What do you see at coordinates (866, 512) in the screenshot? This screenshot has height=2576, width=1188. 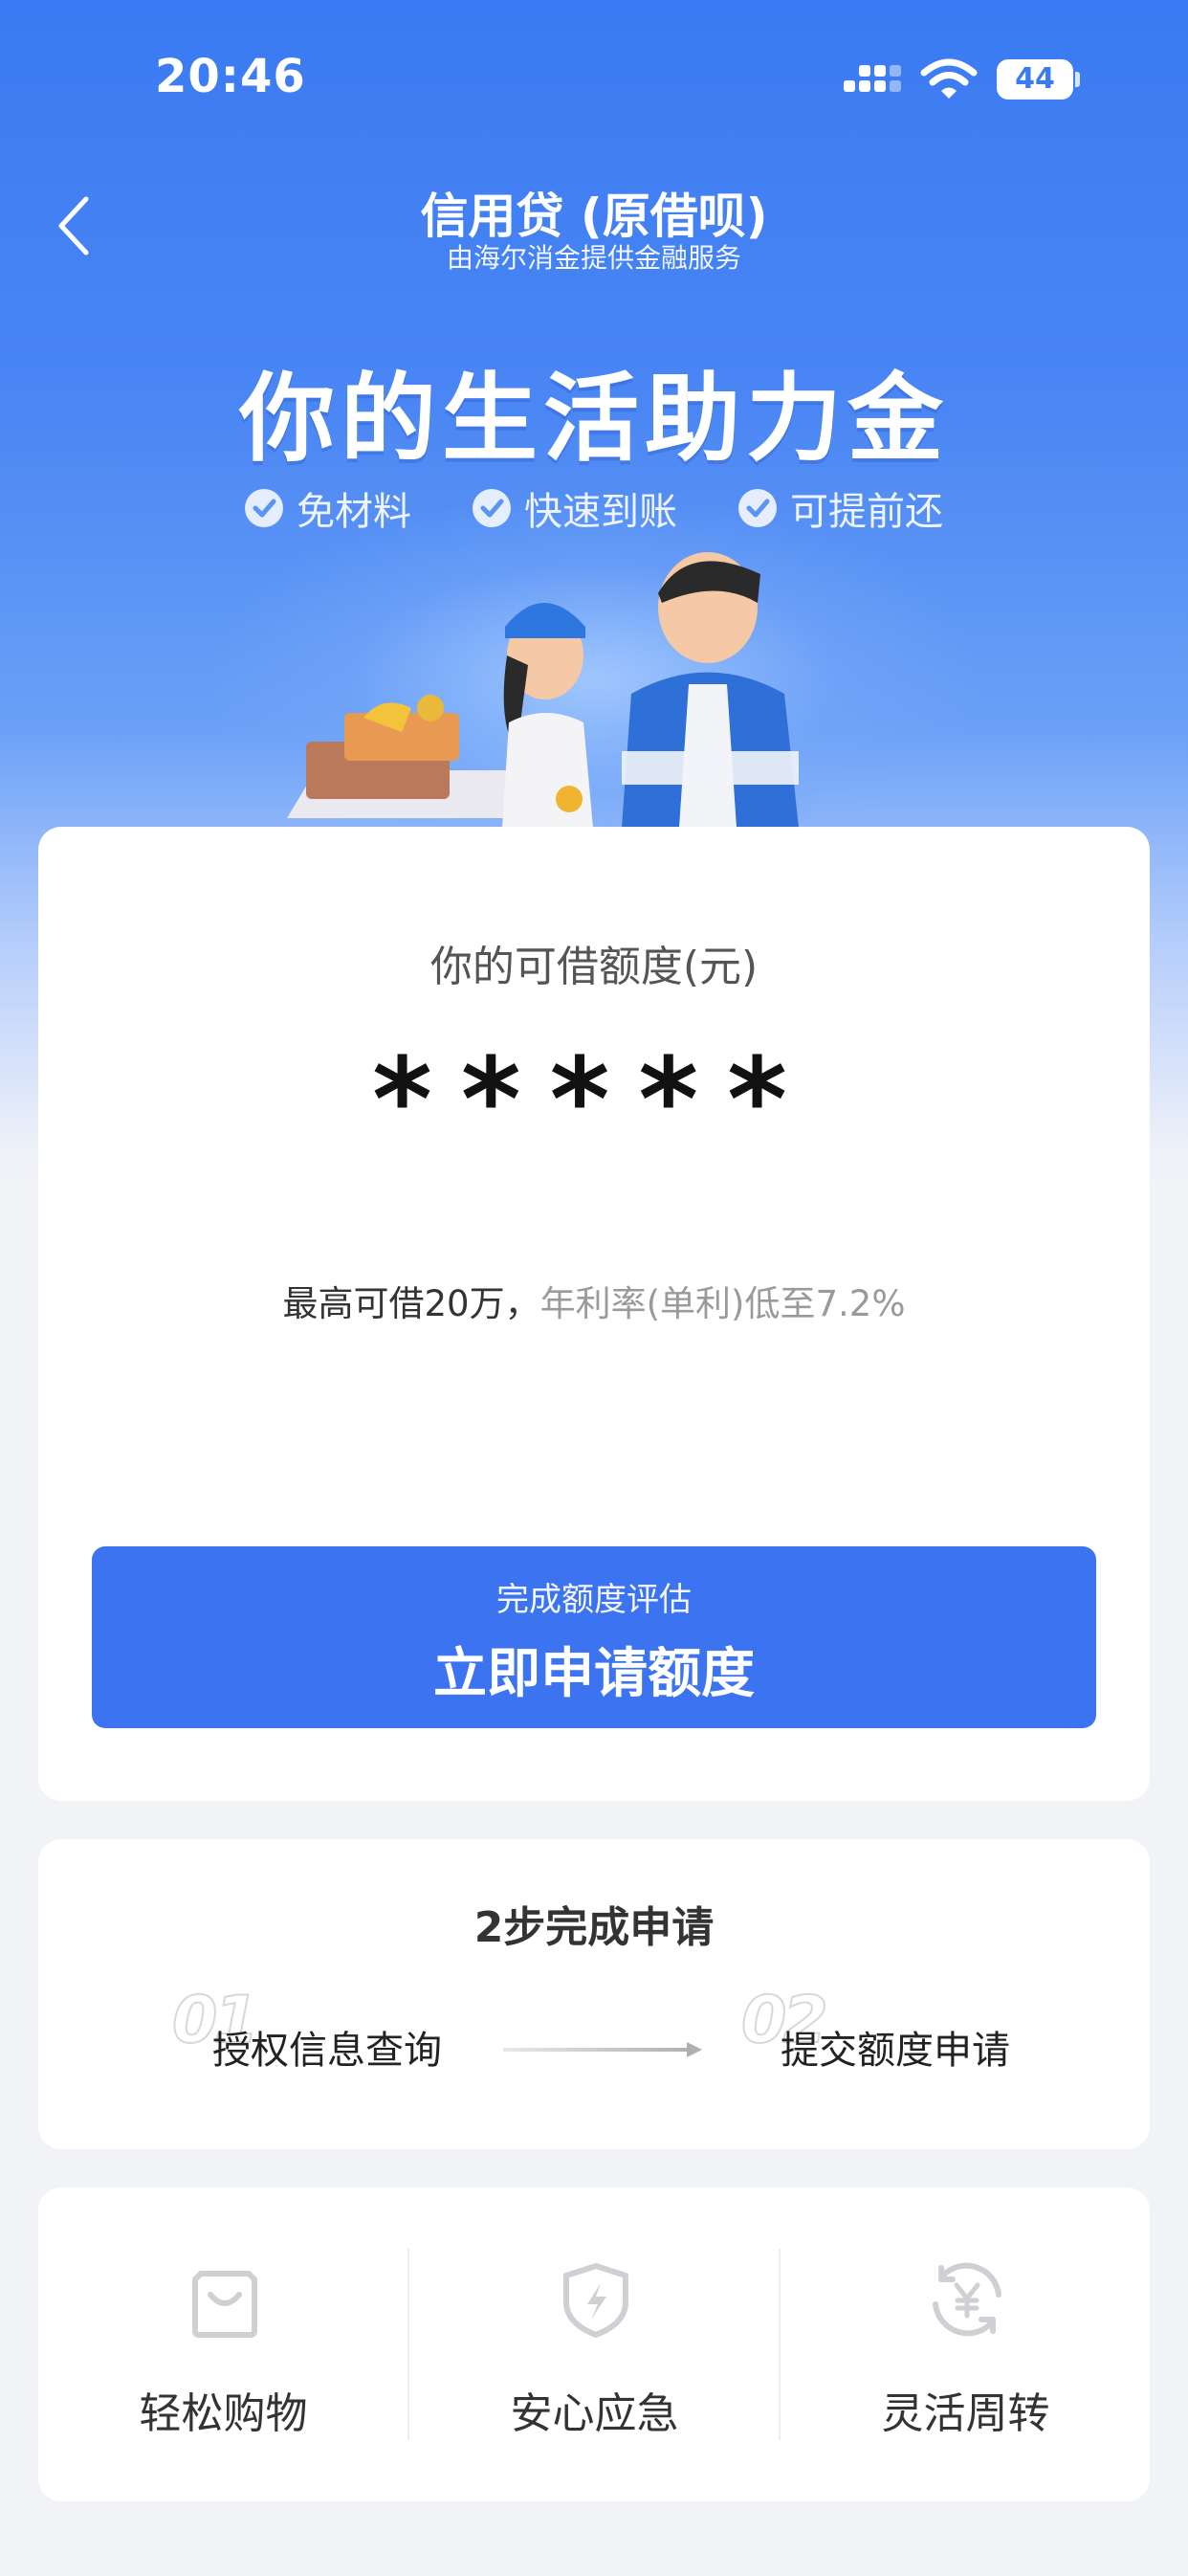 I see `feature-label: 可提前还` at bounding box center [866, 512].